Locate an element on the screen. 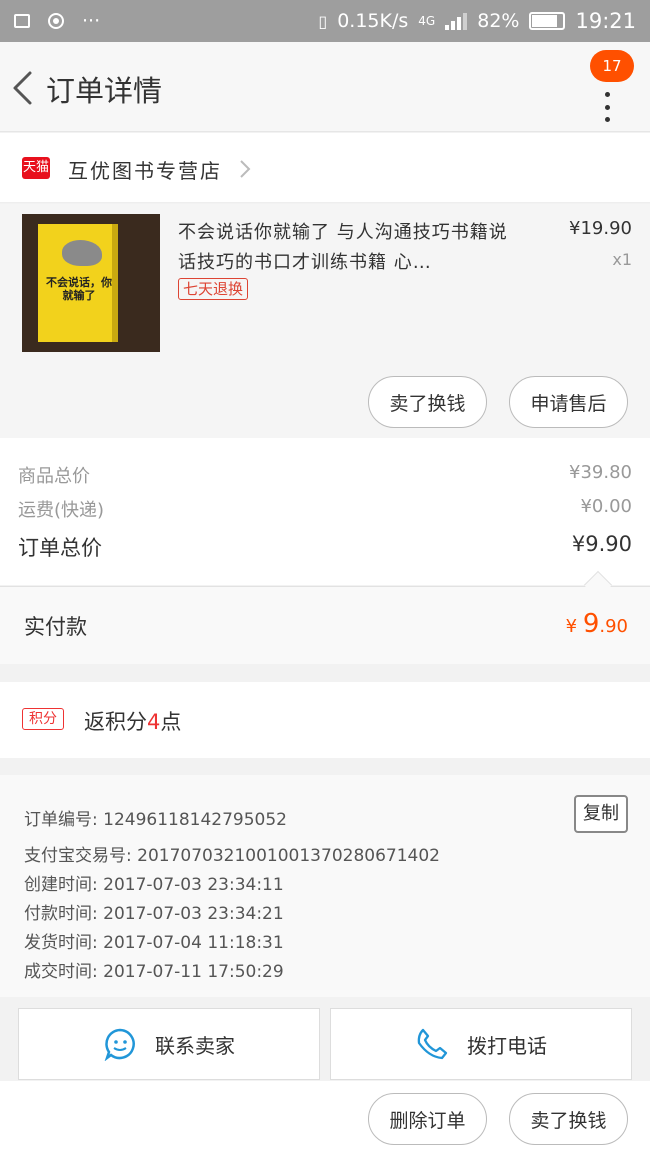 The image size is (650, 1155). currency-symbol: ¥ is located at coordinates (571, 626).